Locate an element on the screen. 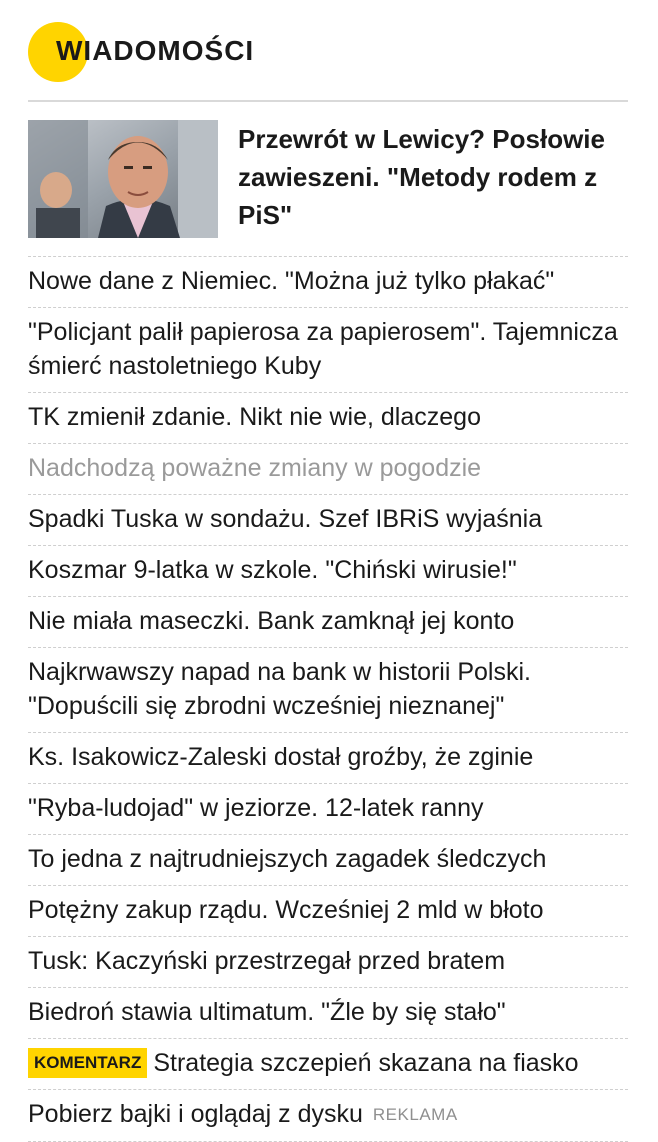  ad-item: Pobierz bajki i oglądaj z dysku REKLAMA is located at coordinates (328, 1115).